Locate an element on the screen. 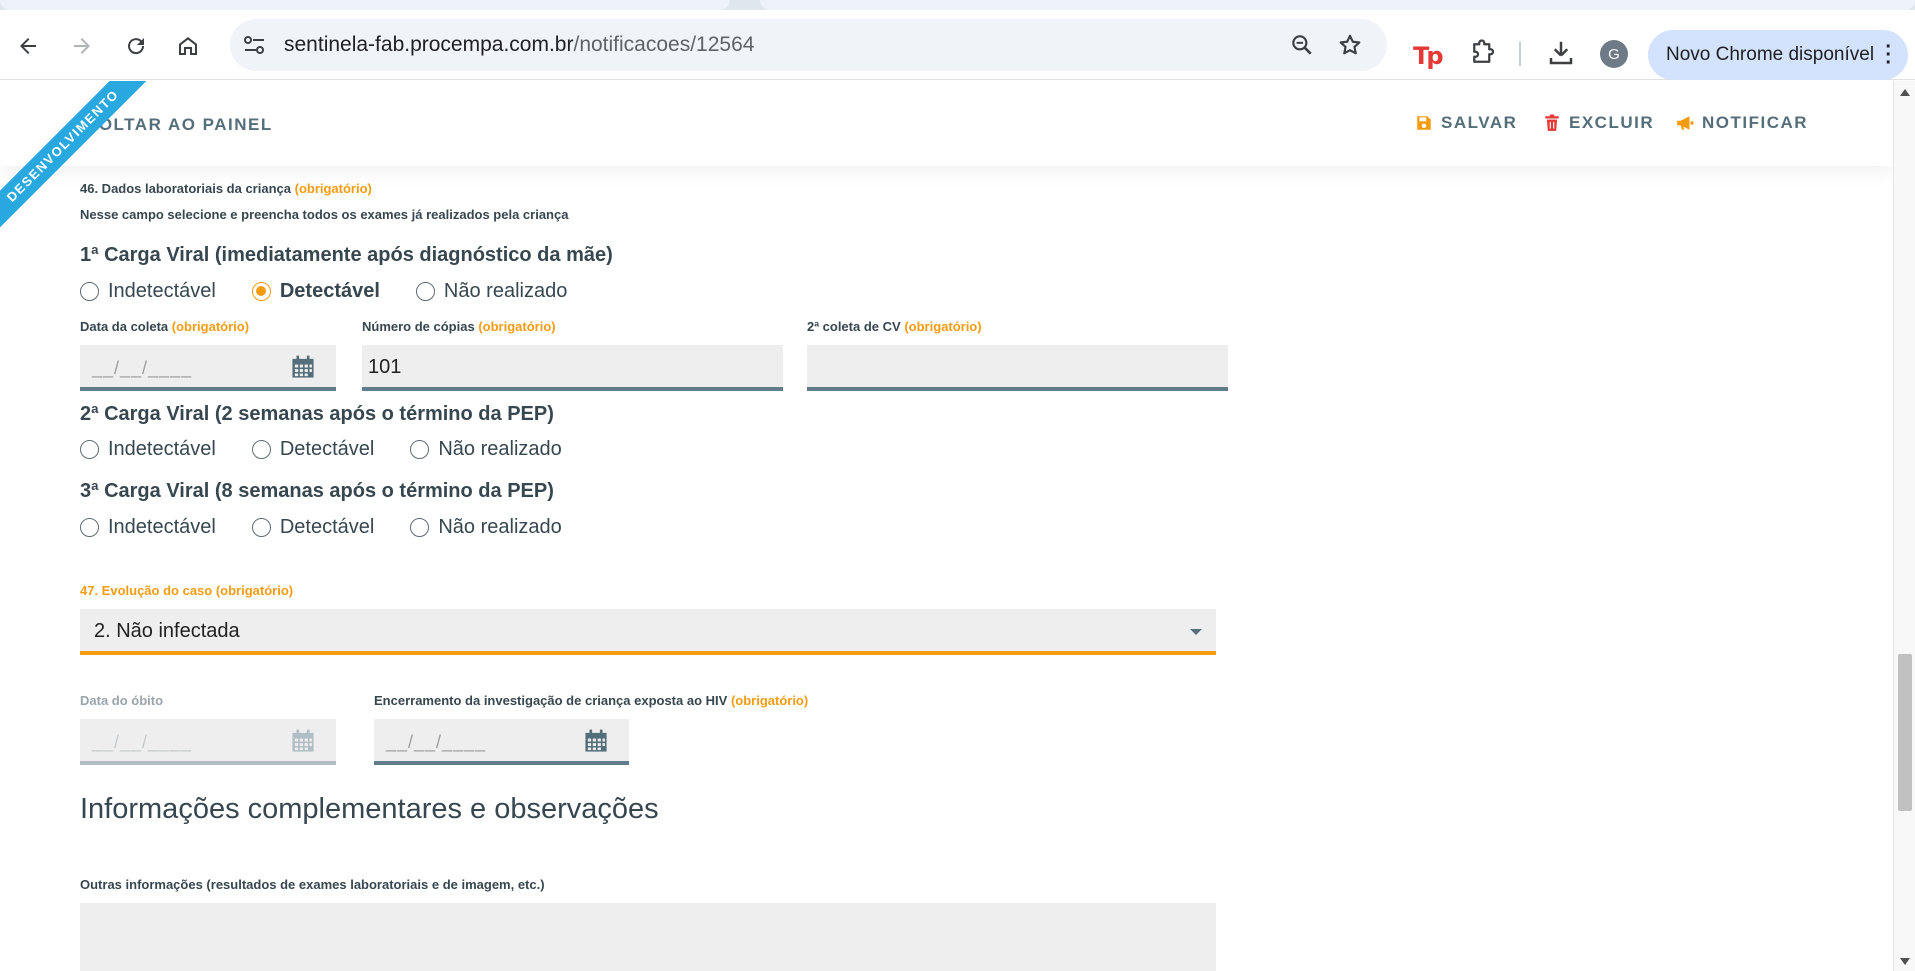  q47-label: 47. Evolução do caso (obrigatório) is located at coordinates (187, 590).